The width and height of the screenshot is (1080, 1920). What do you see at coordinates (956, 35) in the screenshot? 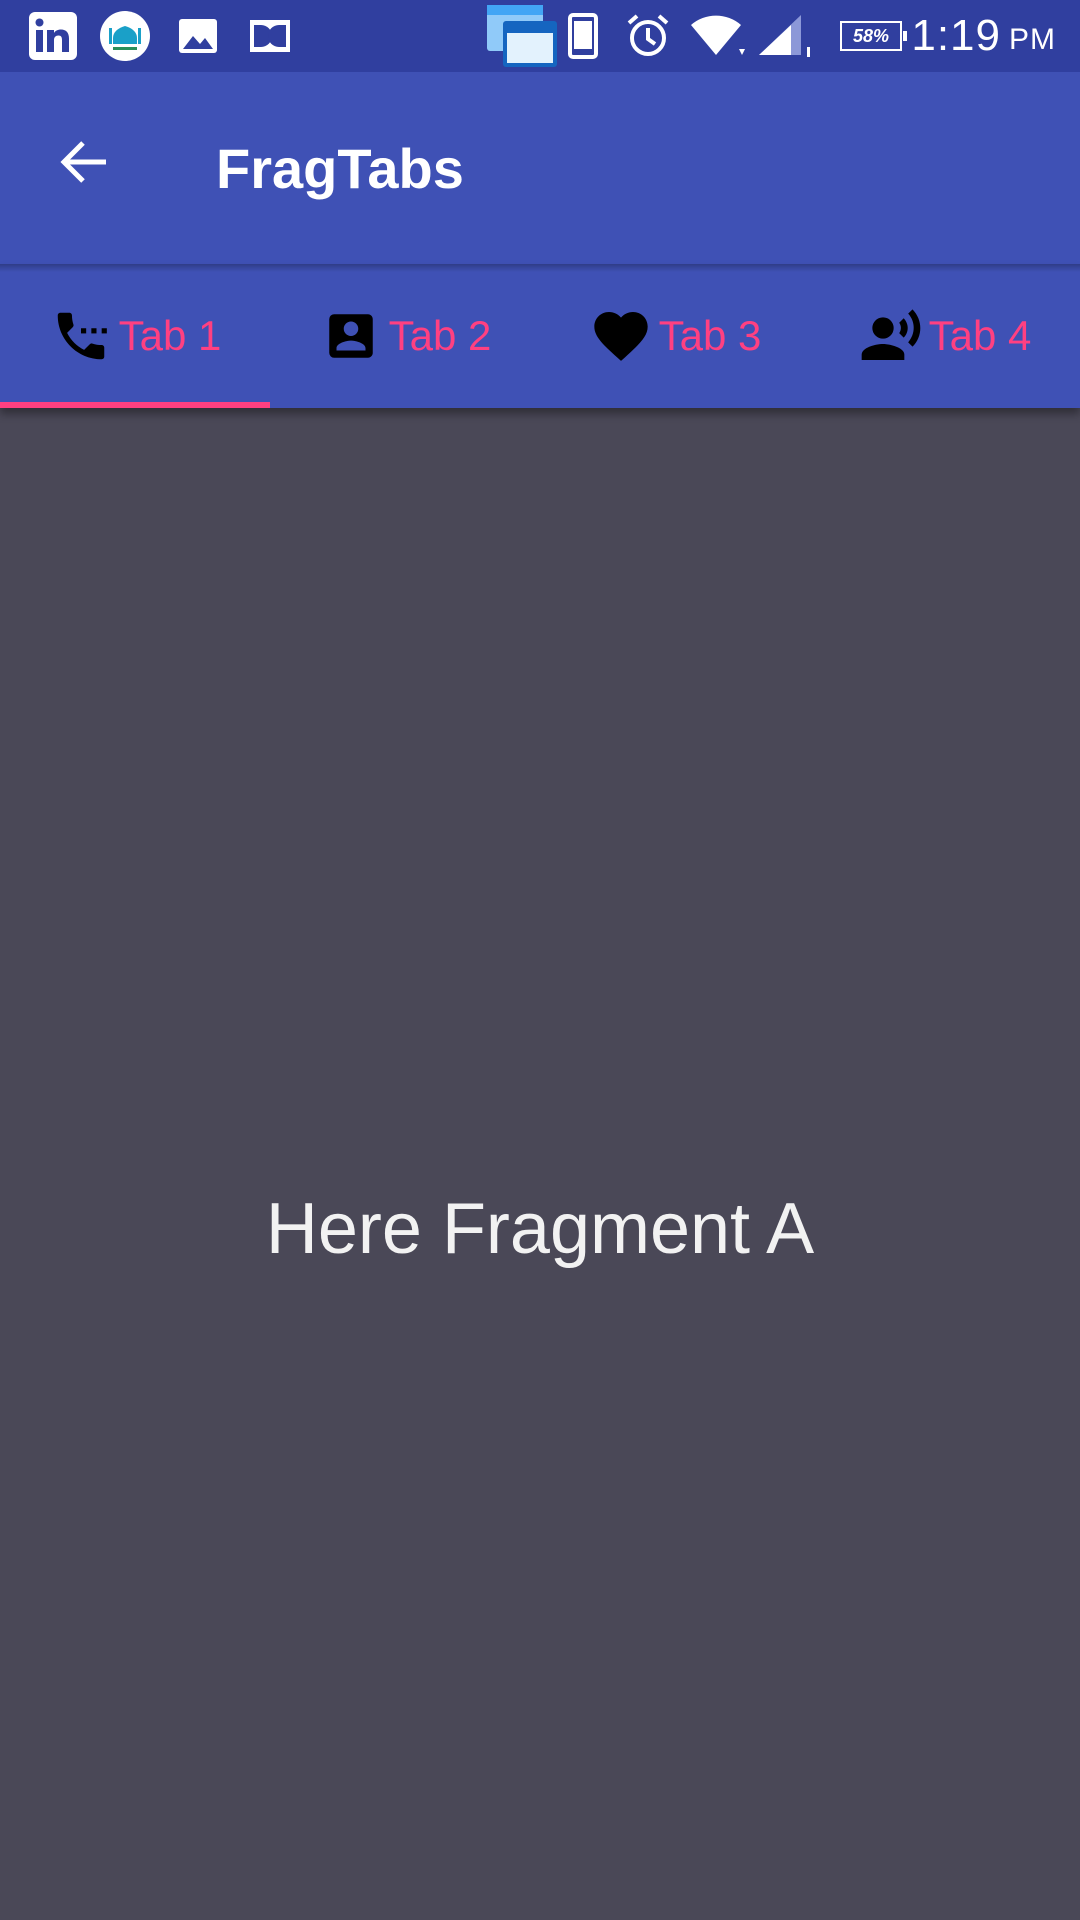
I see `status-time-value: 1:19` at bounding box center [956, 35].